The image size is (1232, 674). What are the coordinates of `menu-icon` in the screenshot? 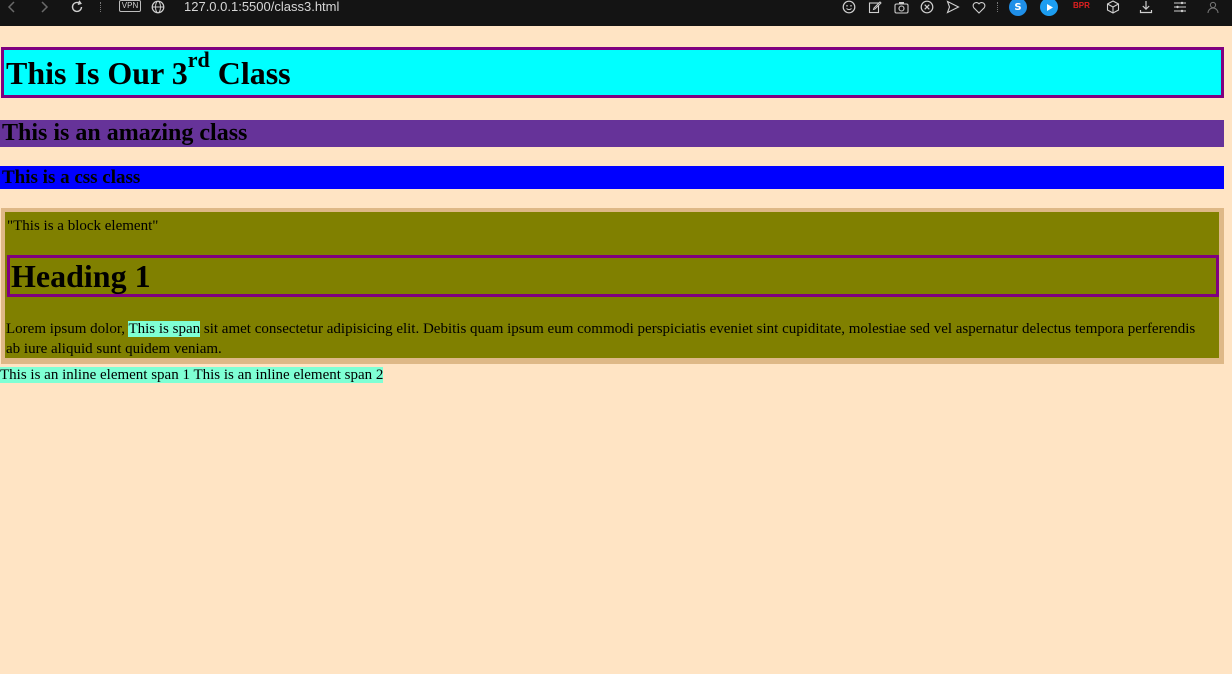 It's located at (1180, 7).